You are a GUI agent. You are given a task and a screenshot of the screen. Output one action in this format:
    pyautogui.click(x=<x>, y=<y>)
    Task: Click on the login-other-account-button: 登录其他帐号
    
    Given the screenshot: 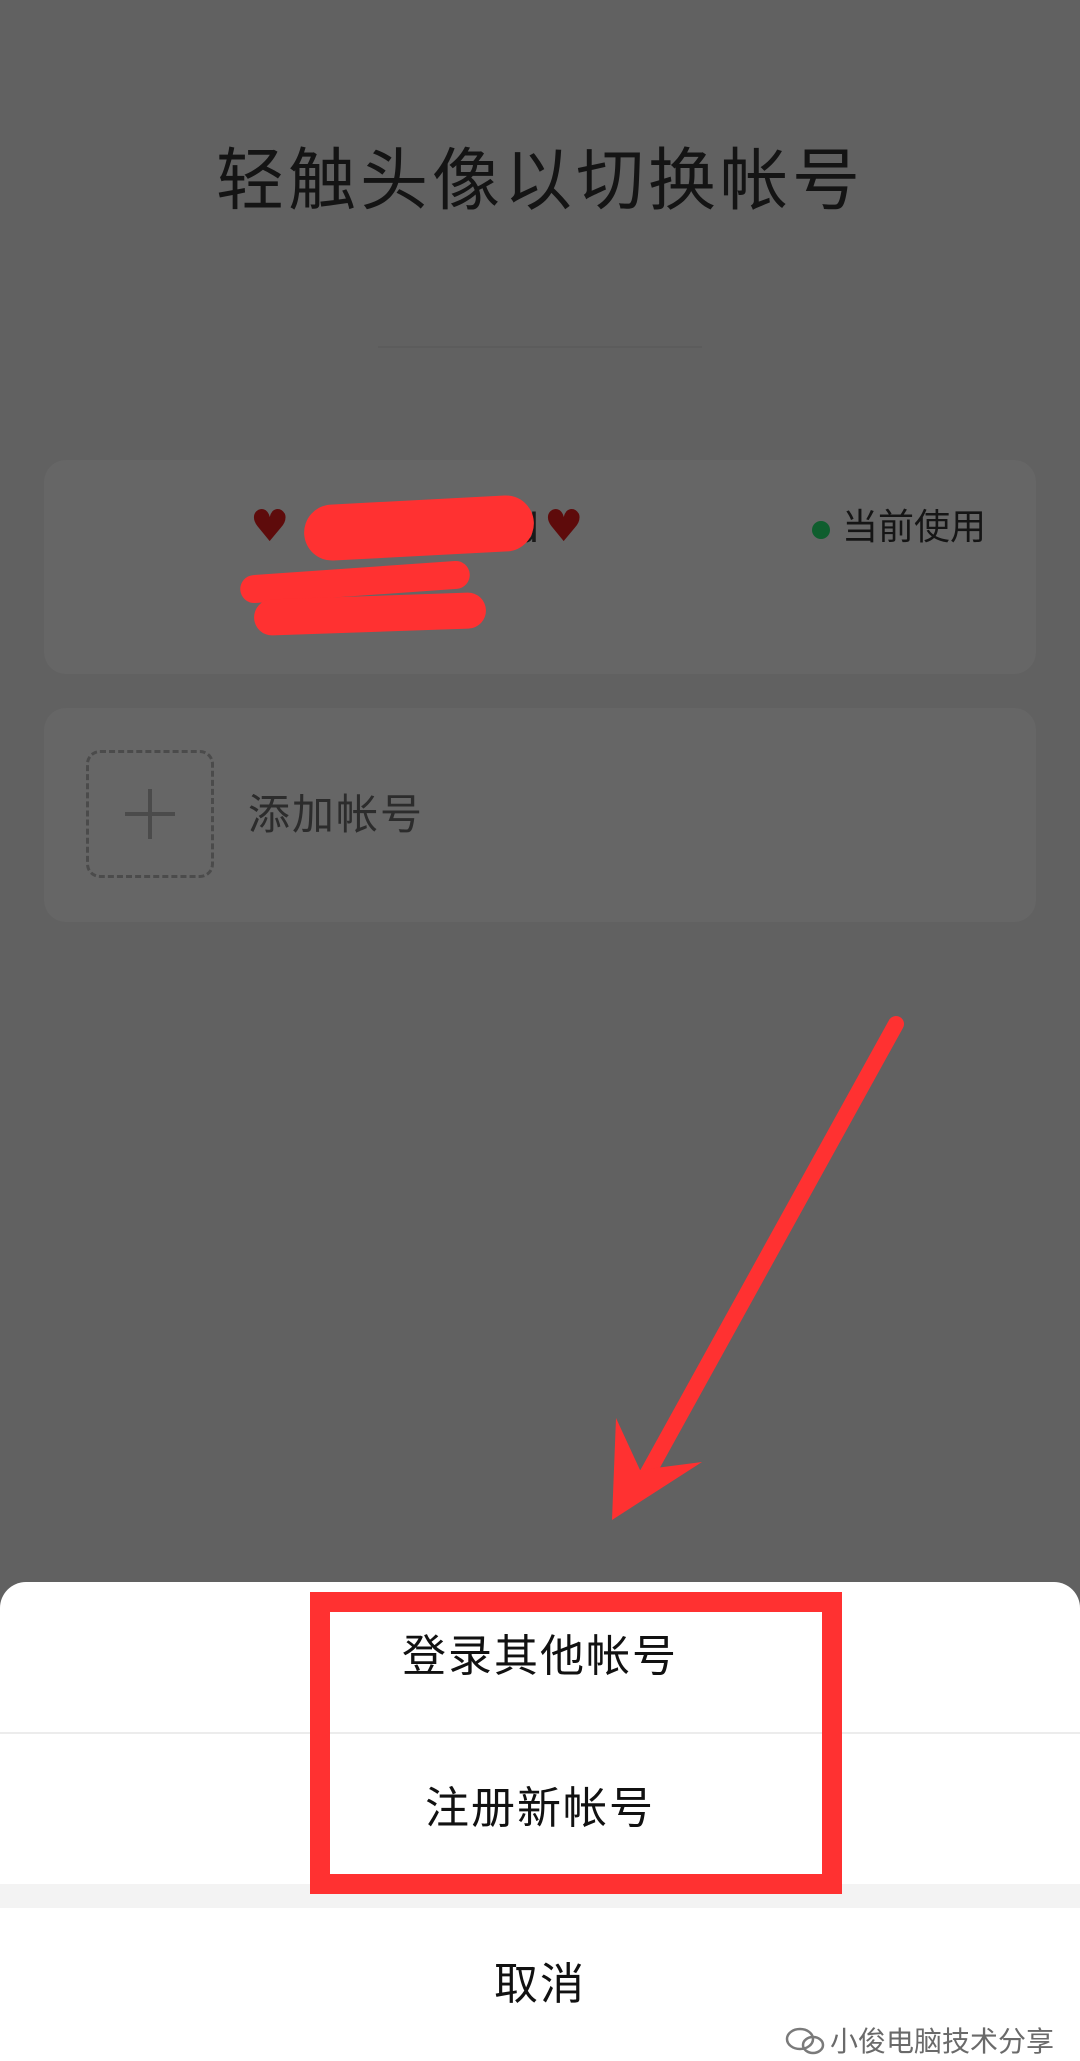 What is the action you would take?
    pyautogui.click(x=540, y=1657)
    